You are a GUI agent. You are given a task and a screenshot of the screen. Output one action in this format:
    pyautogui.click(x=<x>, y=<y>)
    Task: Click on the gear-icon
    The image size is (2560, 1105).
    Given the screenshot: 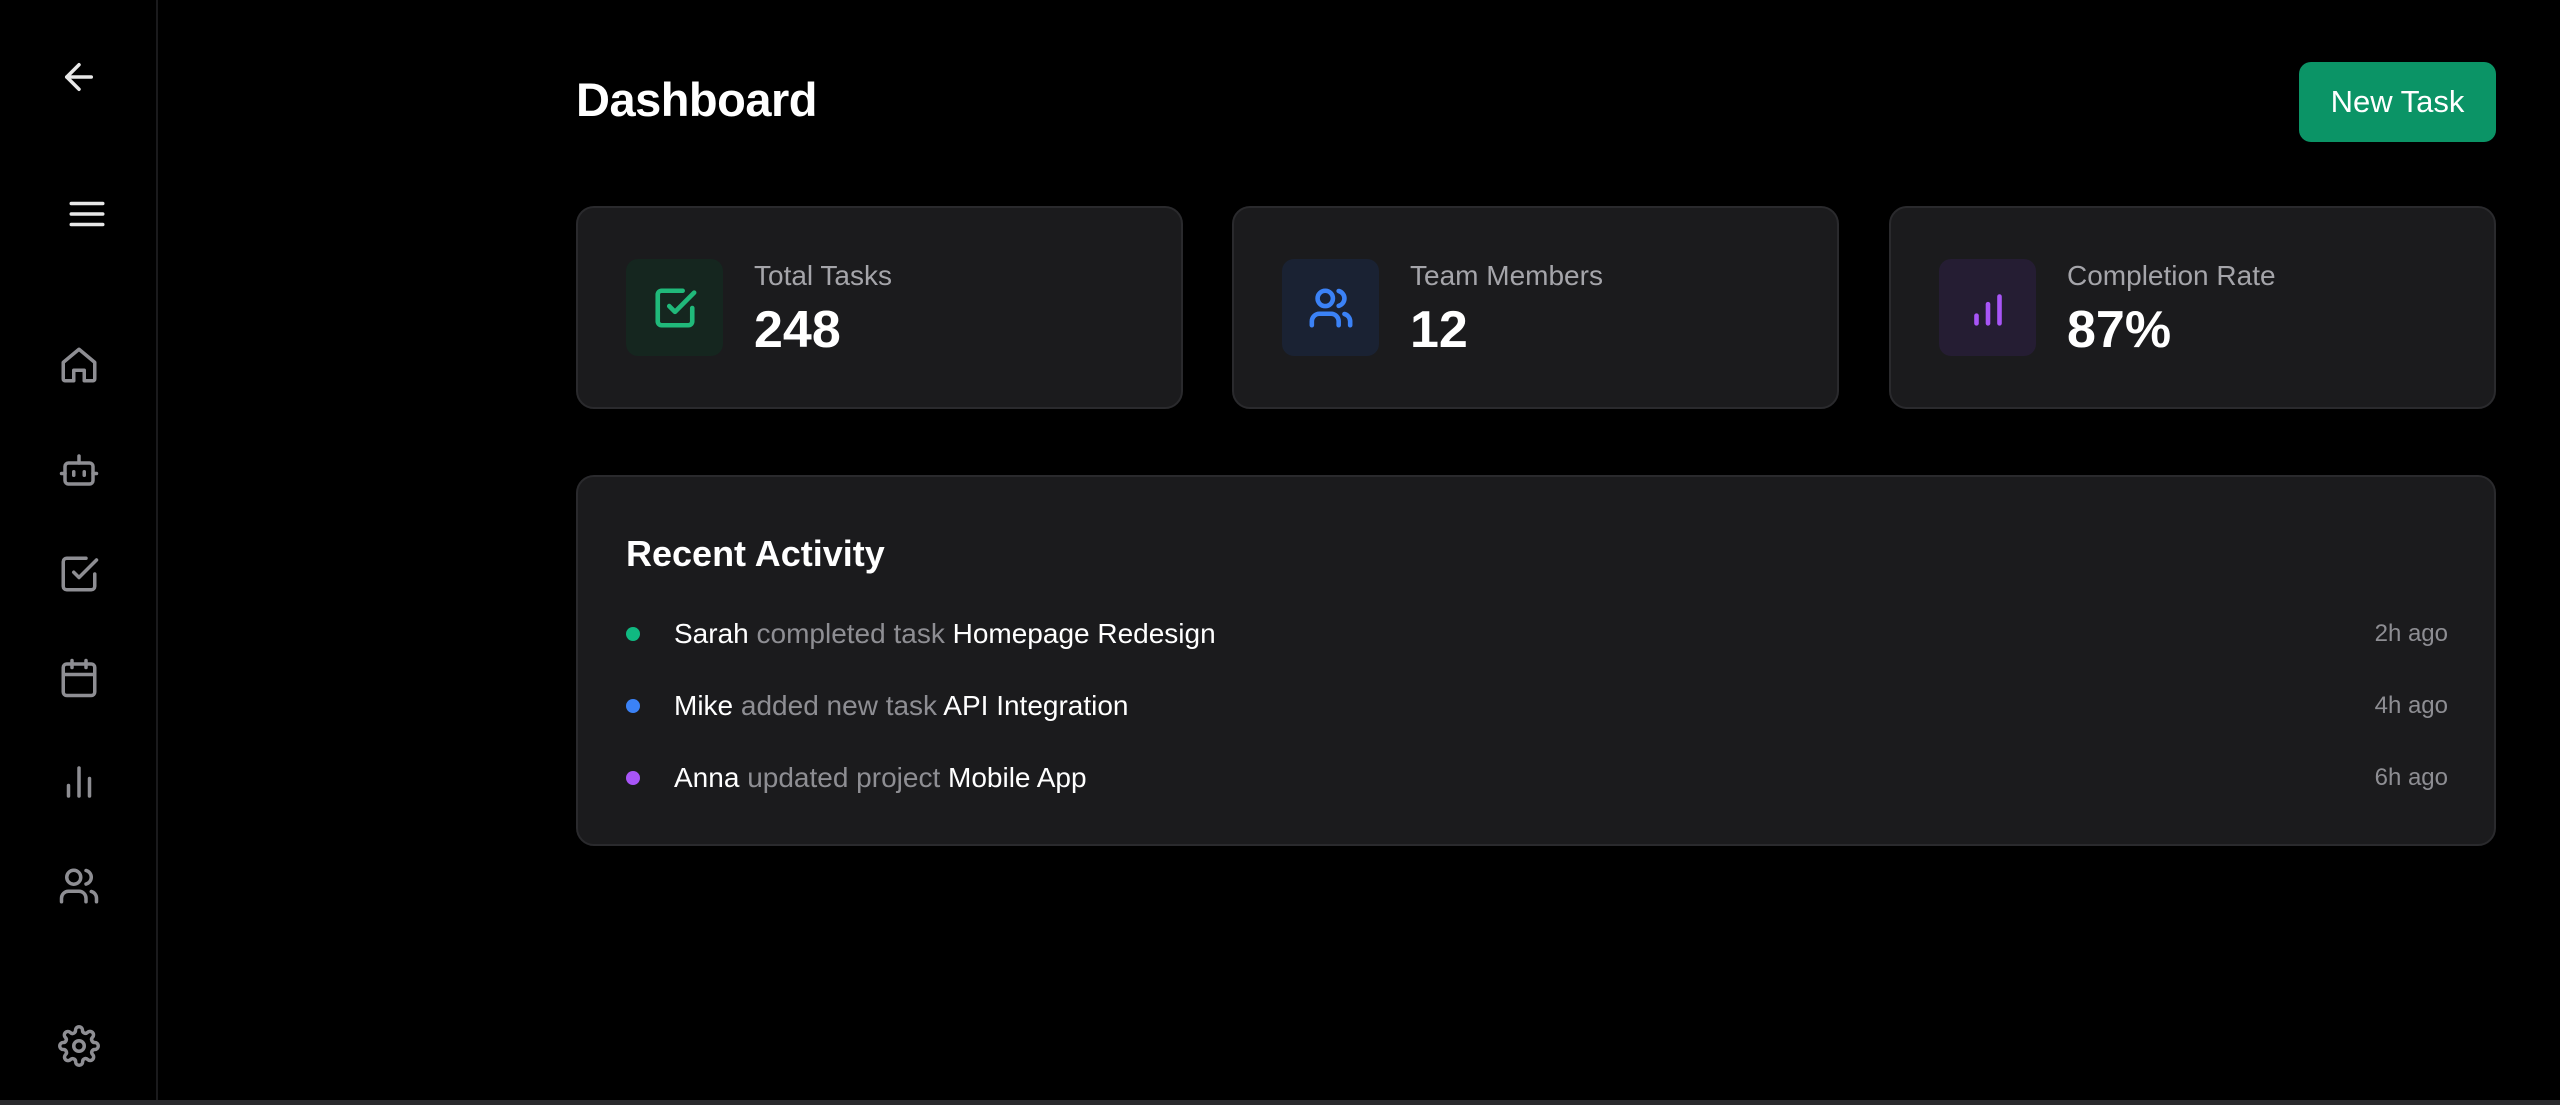 What is the action you would take?
    pyautogui.click(x=79, y=1046)
    